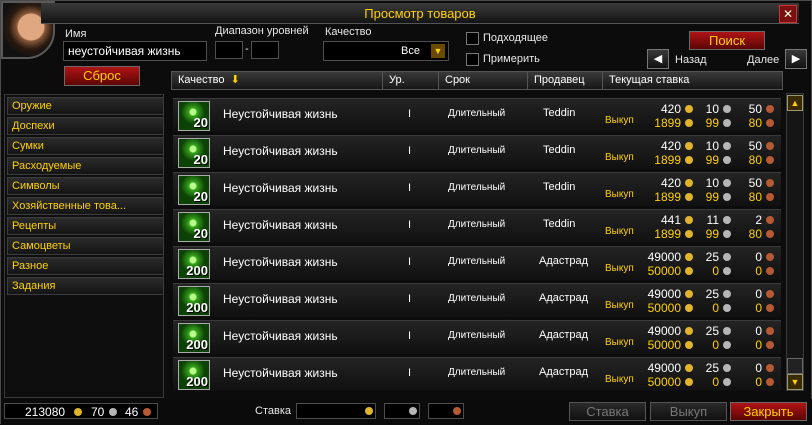 This screenshot has width=812, height=425. What do you see at coordinates (85, 286) in the screenshot?
I see `category-item: Задания` at bounding box center [85, 286].